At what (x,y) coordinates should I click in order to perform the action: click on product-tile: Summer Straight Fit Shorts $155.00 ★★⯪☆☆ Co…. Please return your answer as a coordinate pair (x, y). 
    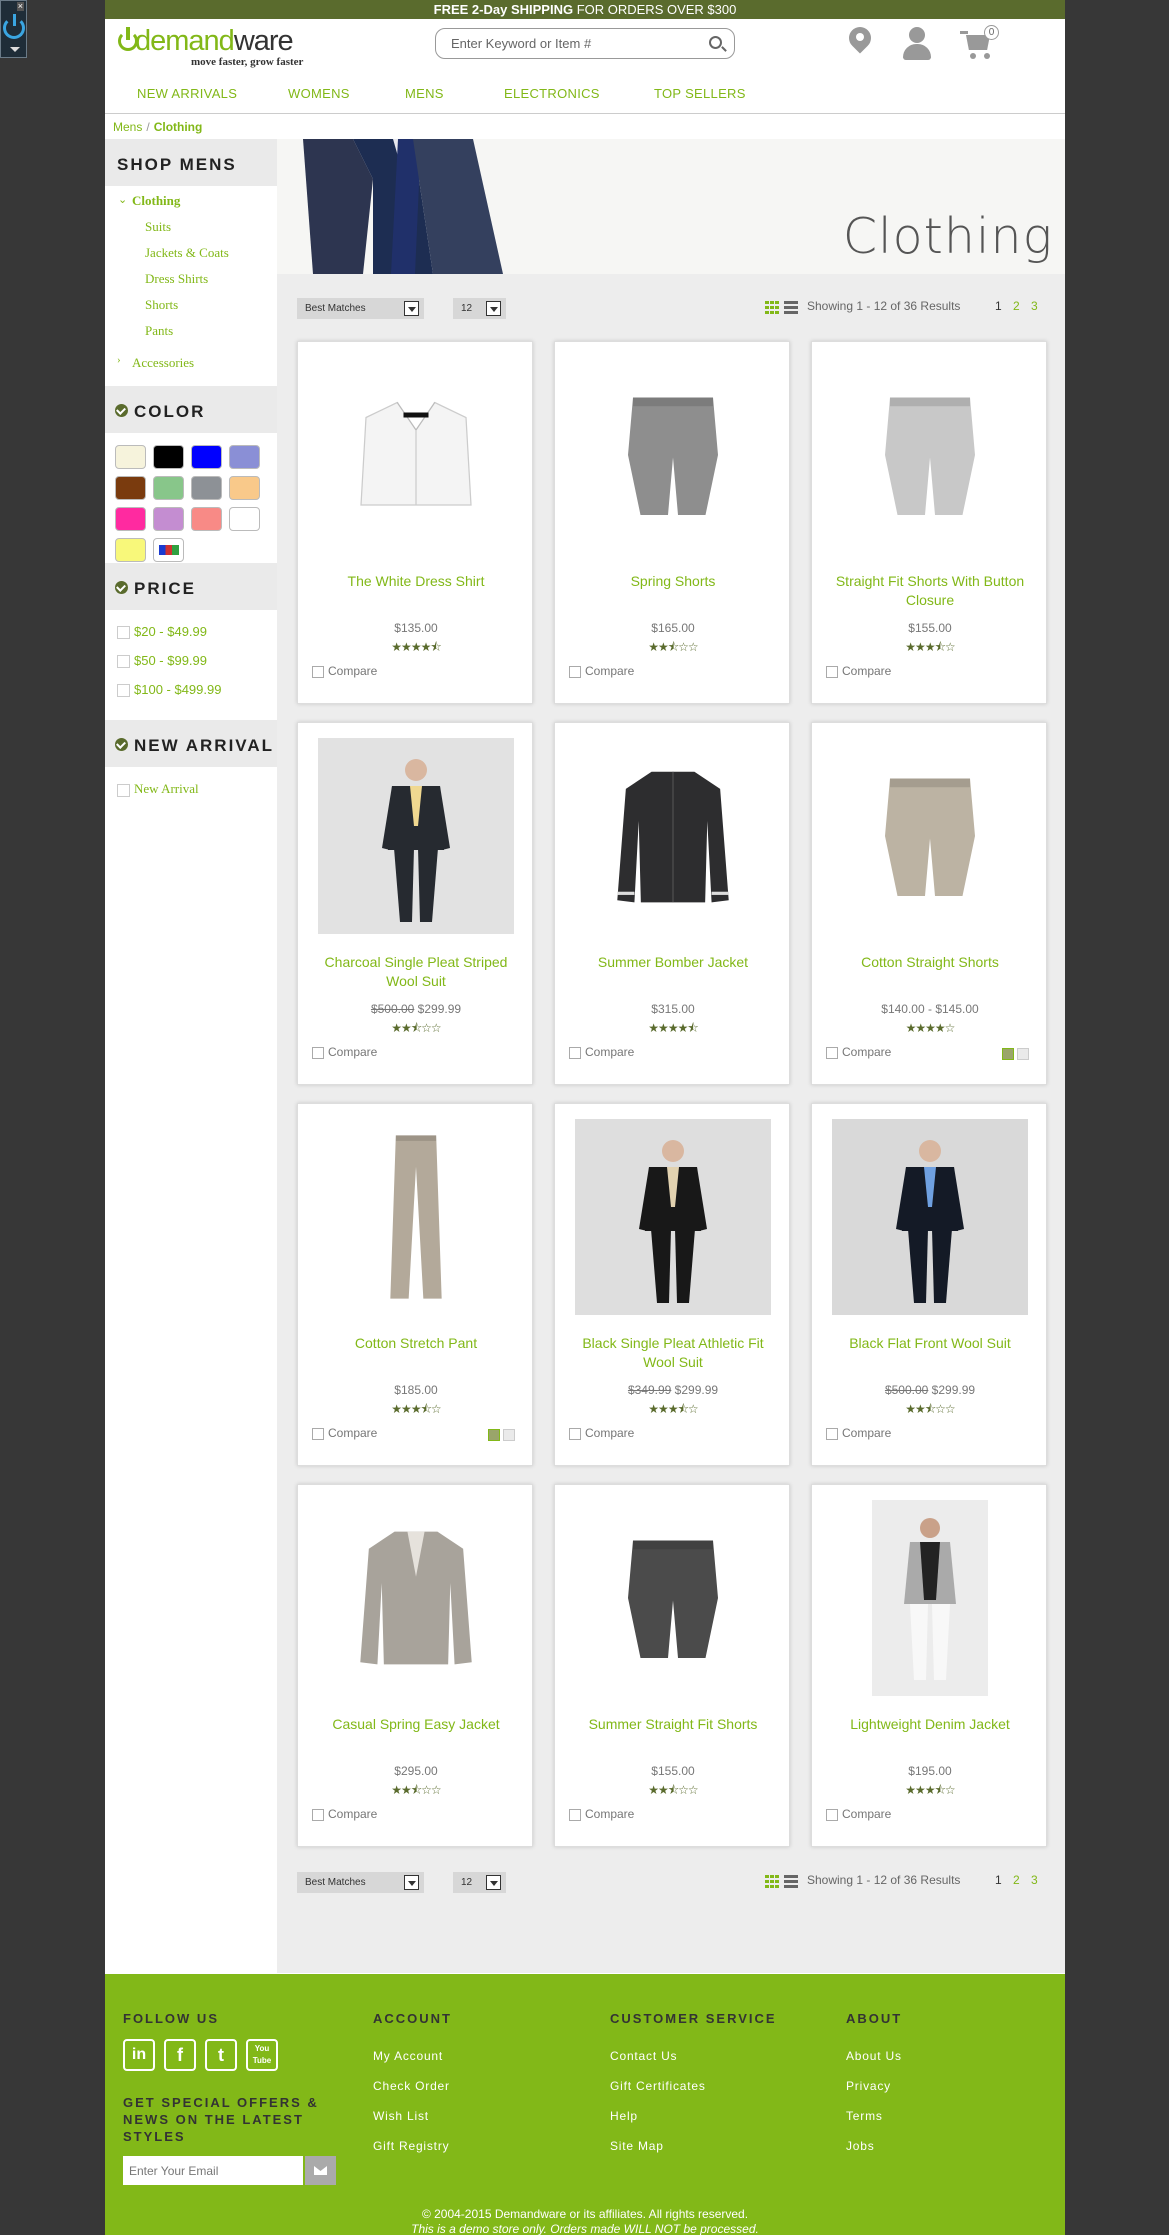
    Looking at the image, I should click on (672, 1665).